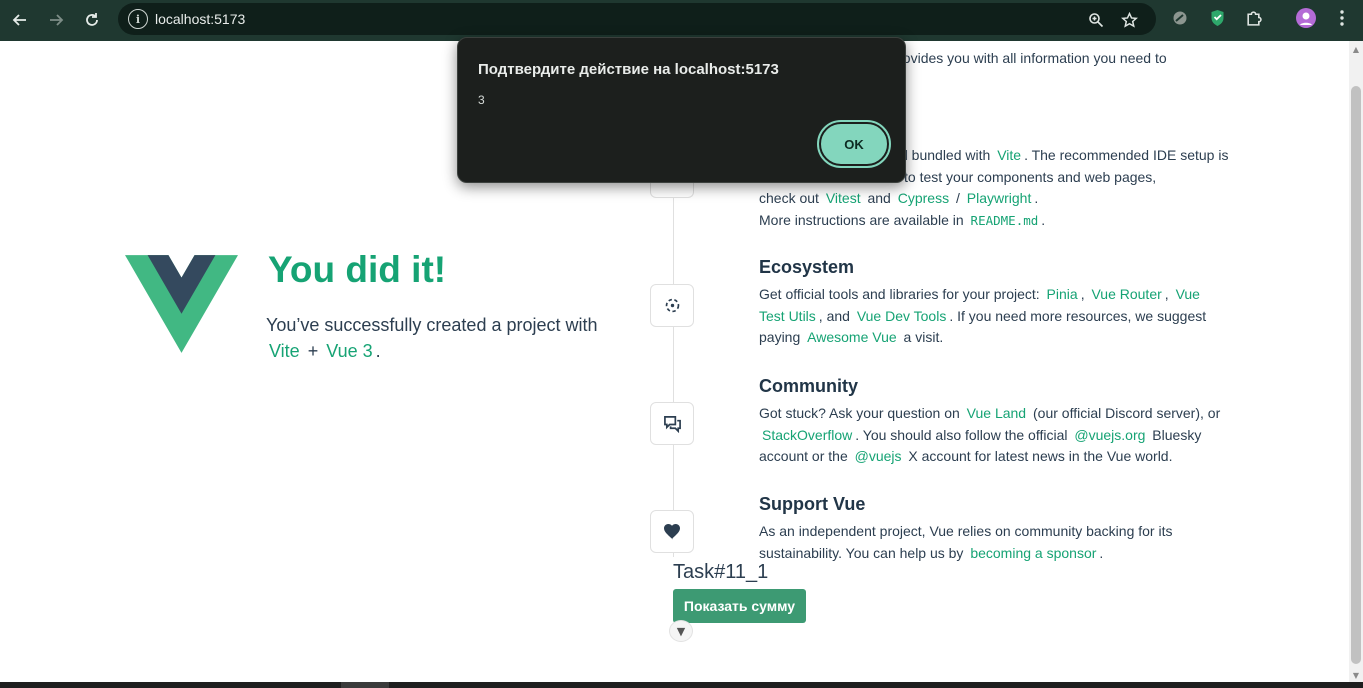  Describe the element at coordinates (181, 304) in the screenshot. I see `vue-logo` at that location.